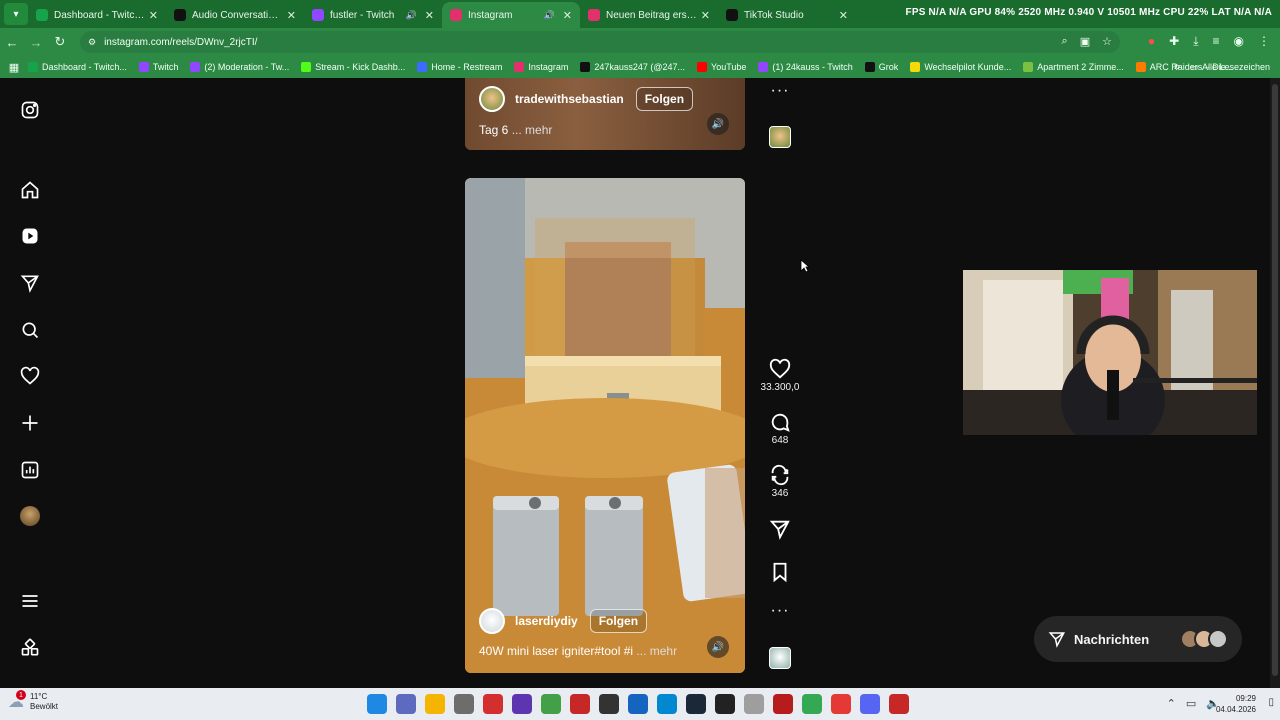  Describe the element at coordinates (780, 611) in the screenshot. I see `more-options-icon: ···` at that location.